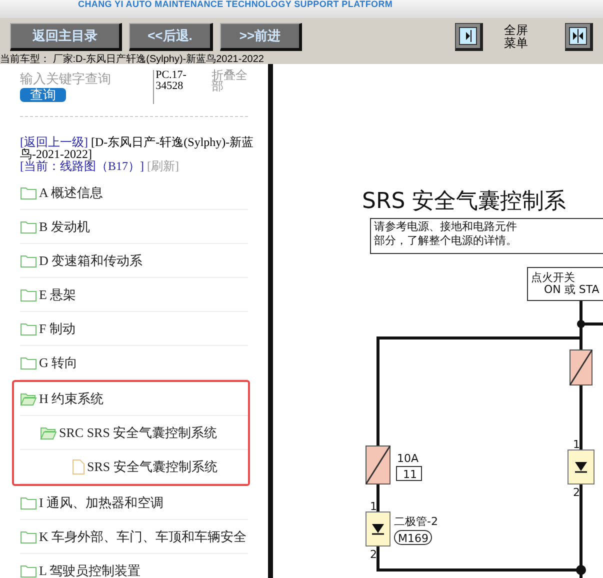 This screenshot has height=578, width=603. Describe the element at coordinates (134, 329) in the screenshot. I see `tree-item: F 制动` at that location.